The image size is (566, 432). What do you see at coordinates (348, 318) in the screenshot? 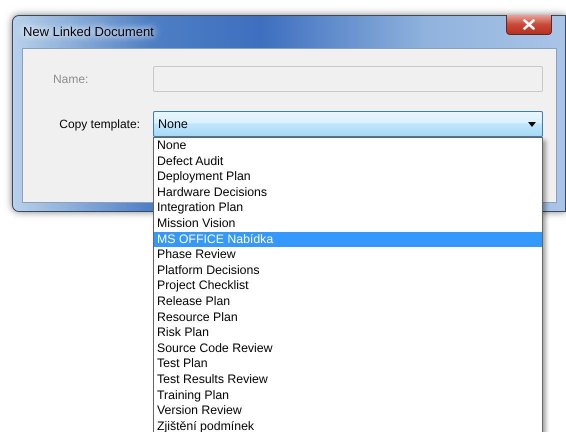
I see `dropdown-option: Resource Plan` at bounding box center [348, 318].